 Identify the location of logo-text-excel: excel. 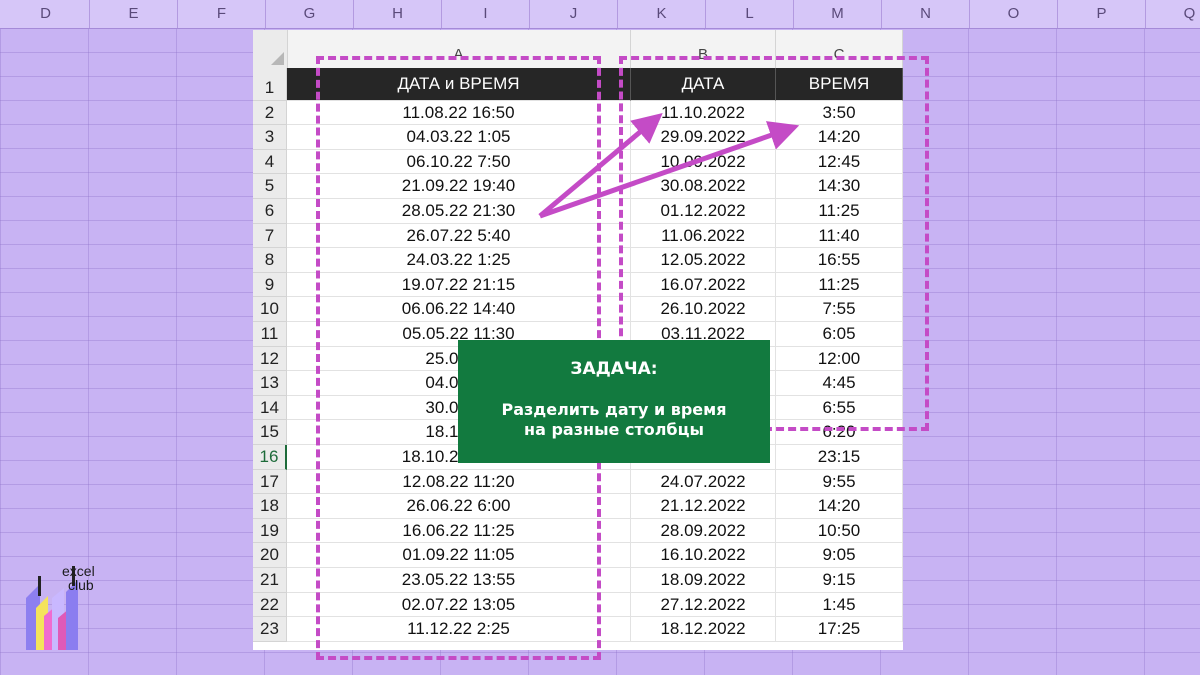
(78, 571).